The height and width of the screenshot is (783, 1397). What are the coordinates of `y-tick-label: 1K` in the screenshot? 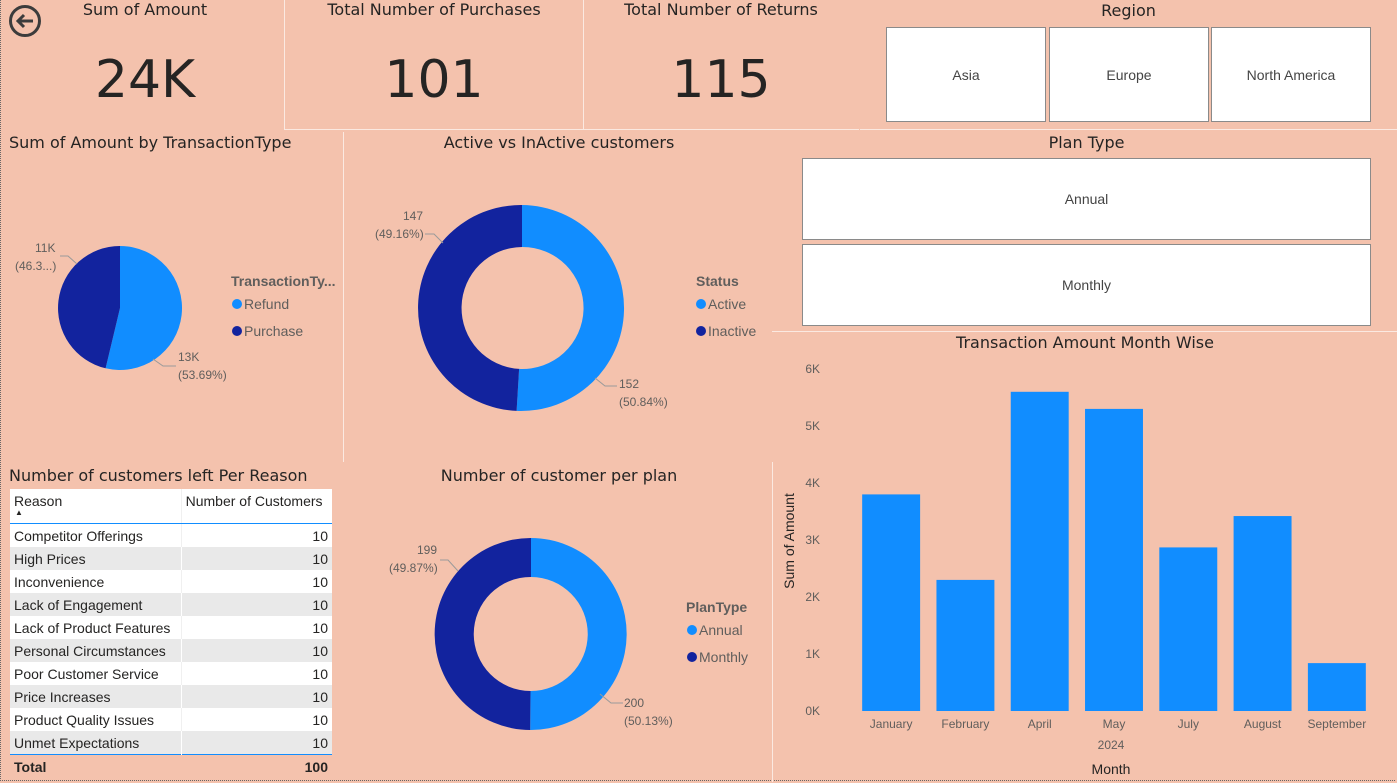 It's located at (812, 654).